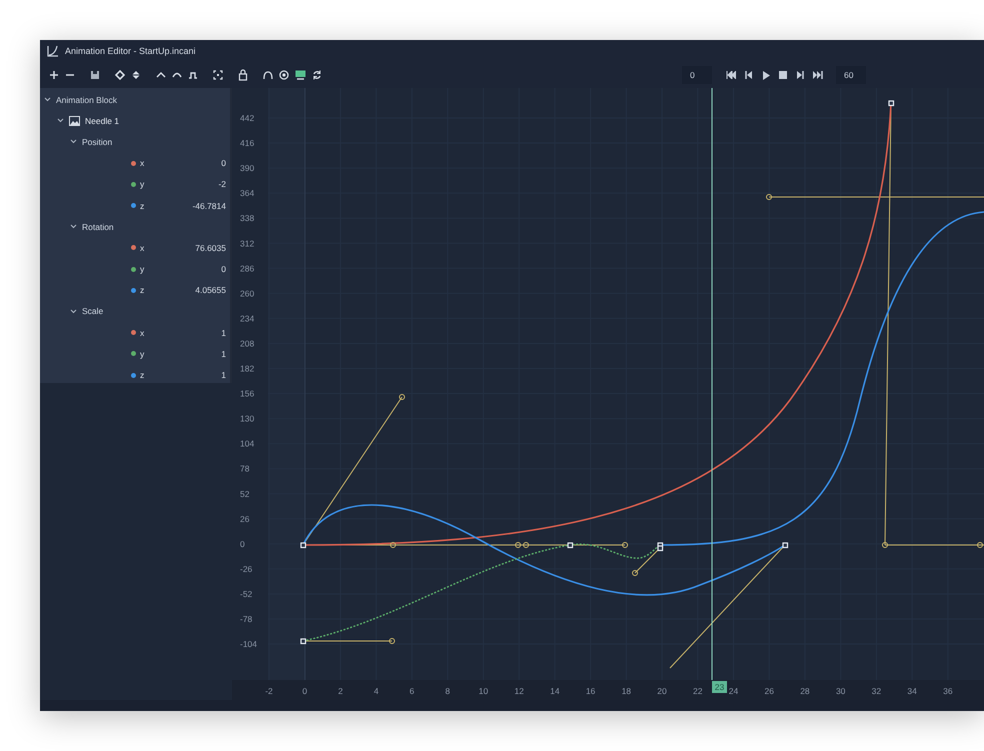 The width and height of the screenshot is (984, 751). Describe the element at coordinates (245, 493) in the screenshot. I see `y-axis-label: 52` at that location.